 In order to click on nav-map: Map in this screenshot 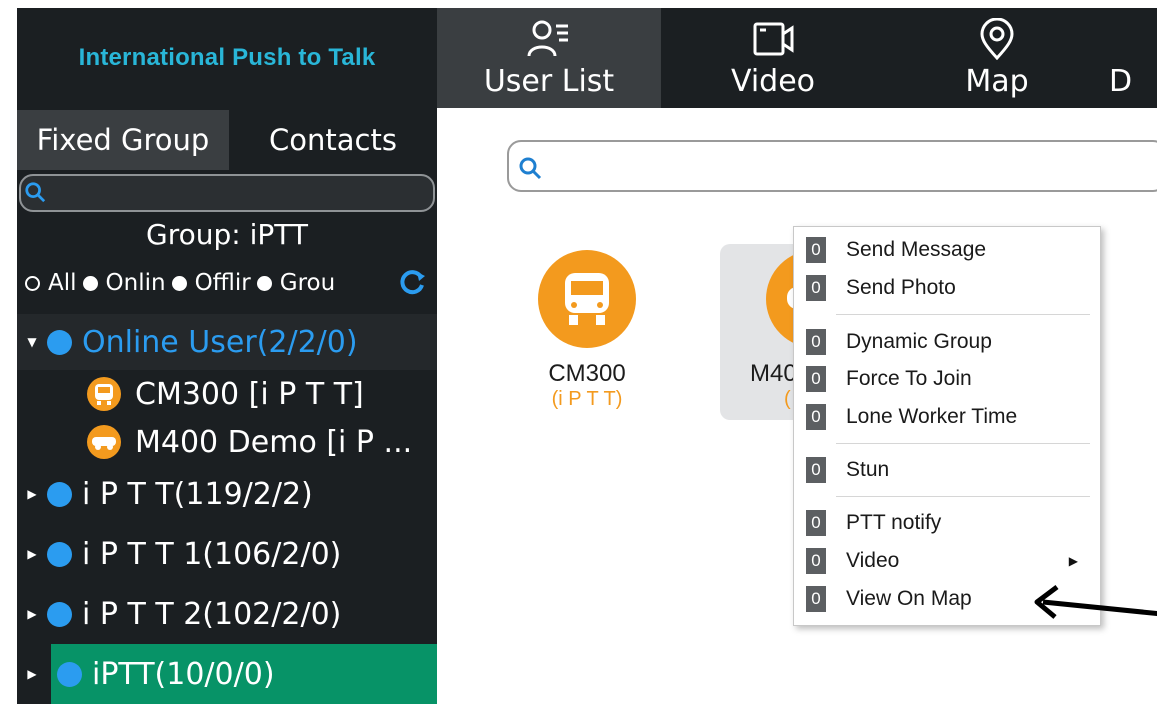, I will do `click(997, 58)`.